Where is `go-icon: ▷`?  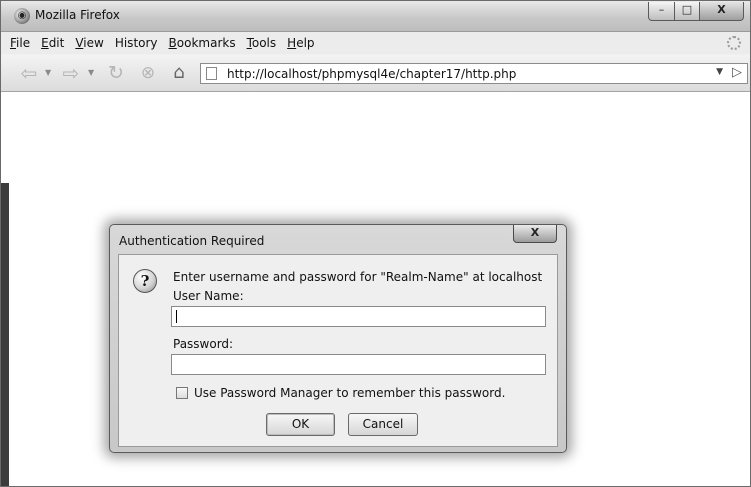 go-icon: ▷ is located at coordinates (737, 72).